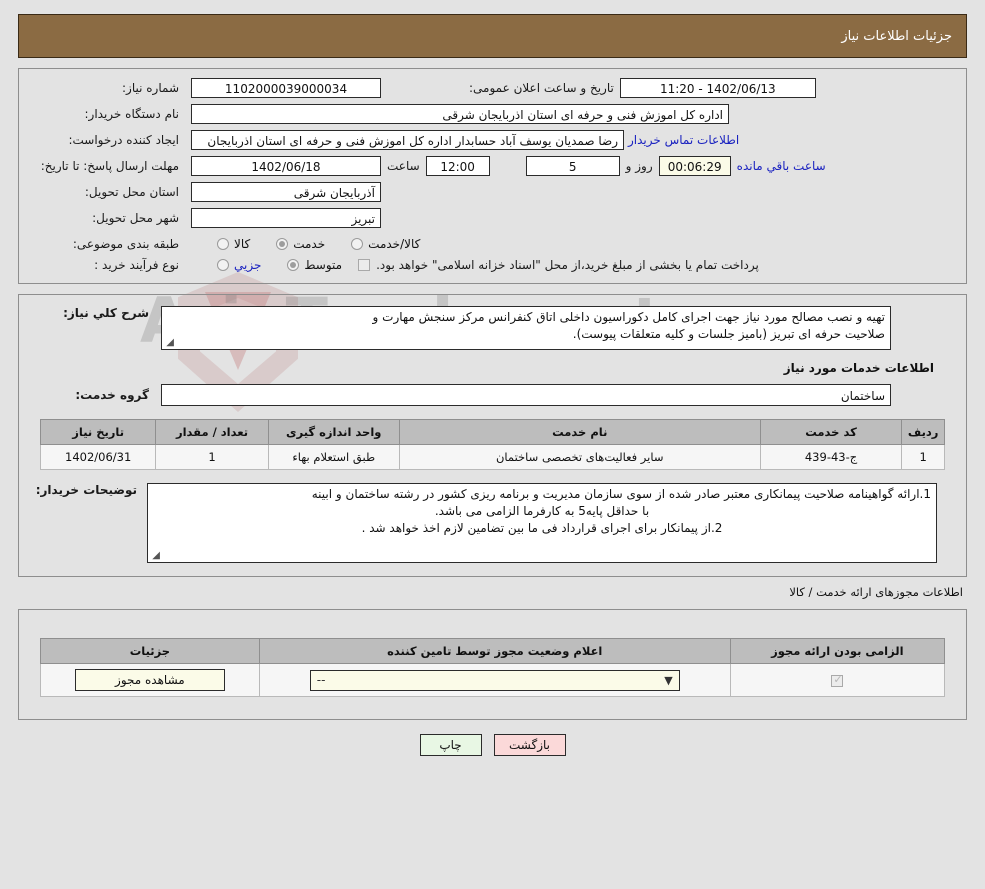 The width and height of the screenshot is (985, 889). I want to click on chevron-down-icon: ▼, so click(668, 680).